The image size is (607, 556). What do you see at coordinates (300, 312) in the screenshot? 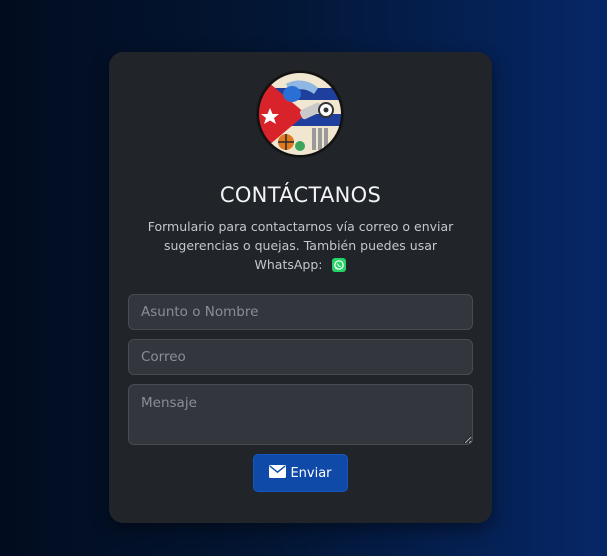
I see `subject-input` at bounding box center [300, 312].